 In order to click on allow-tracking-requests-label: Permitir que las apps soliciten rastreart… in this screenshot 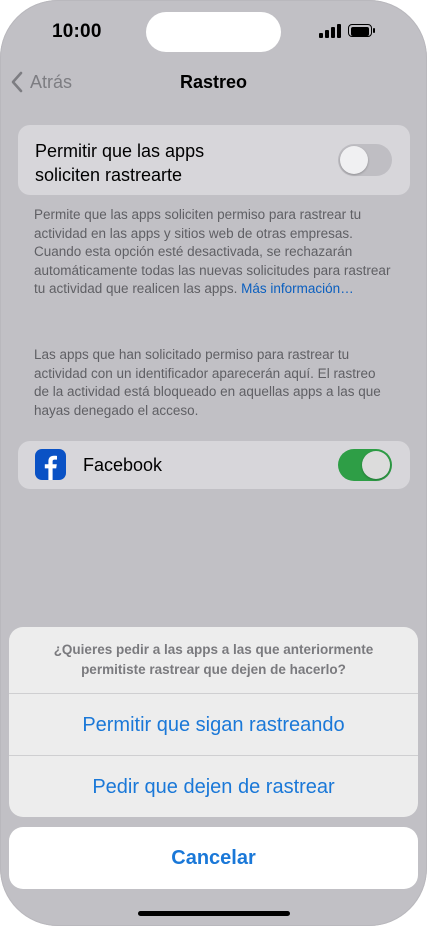, I will do `click(120, 163)`.